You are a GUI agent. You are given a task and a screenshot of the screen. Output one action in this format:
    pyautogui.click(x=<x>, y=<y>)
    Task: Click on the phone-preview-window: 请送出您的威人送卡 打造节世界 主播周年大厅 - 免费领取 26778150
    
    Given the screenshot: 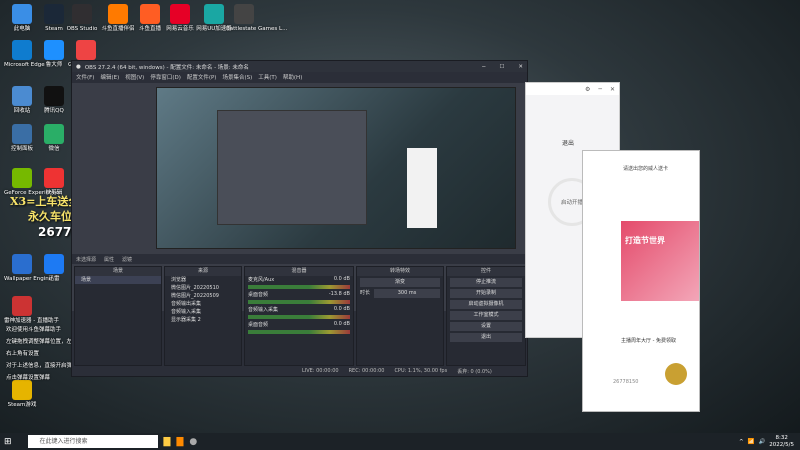 What is the action you would take?
    pyautogui.click(x=641, y=281)
    